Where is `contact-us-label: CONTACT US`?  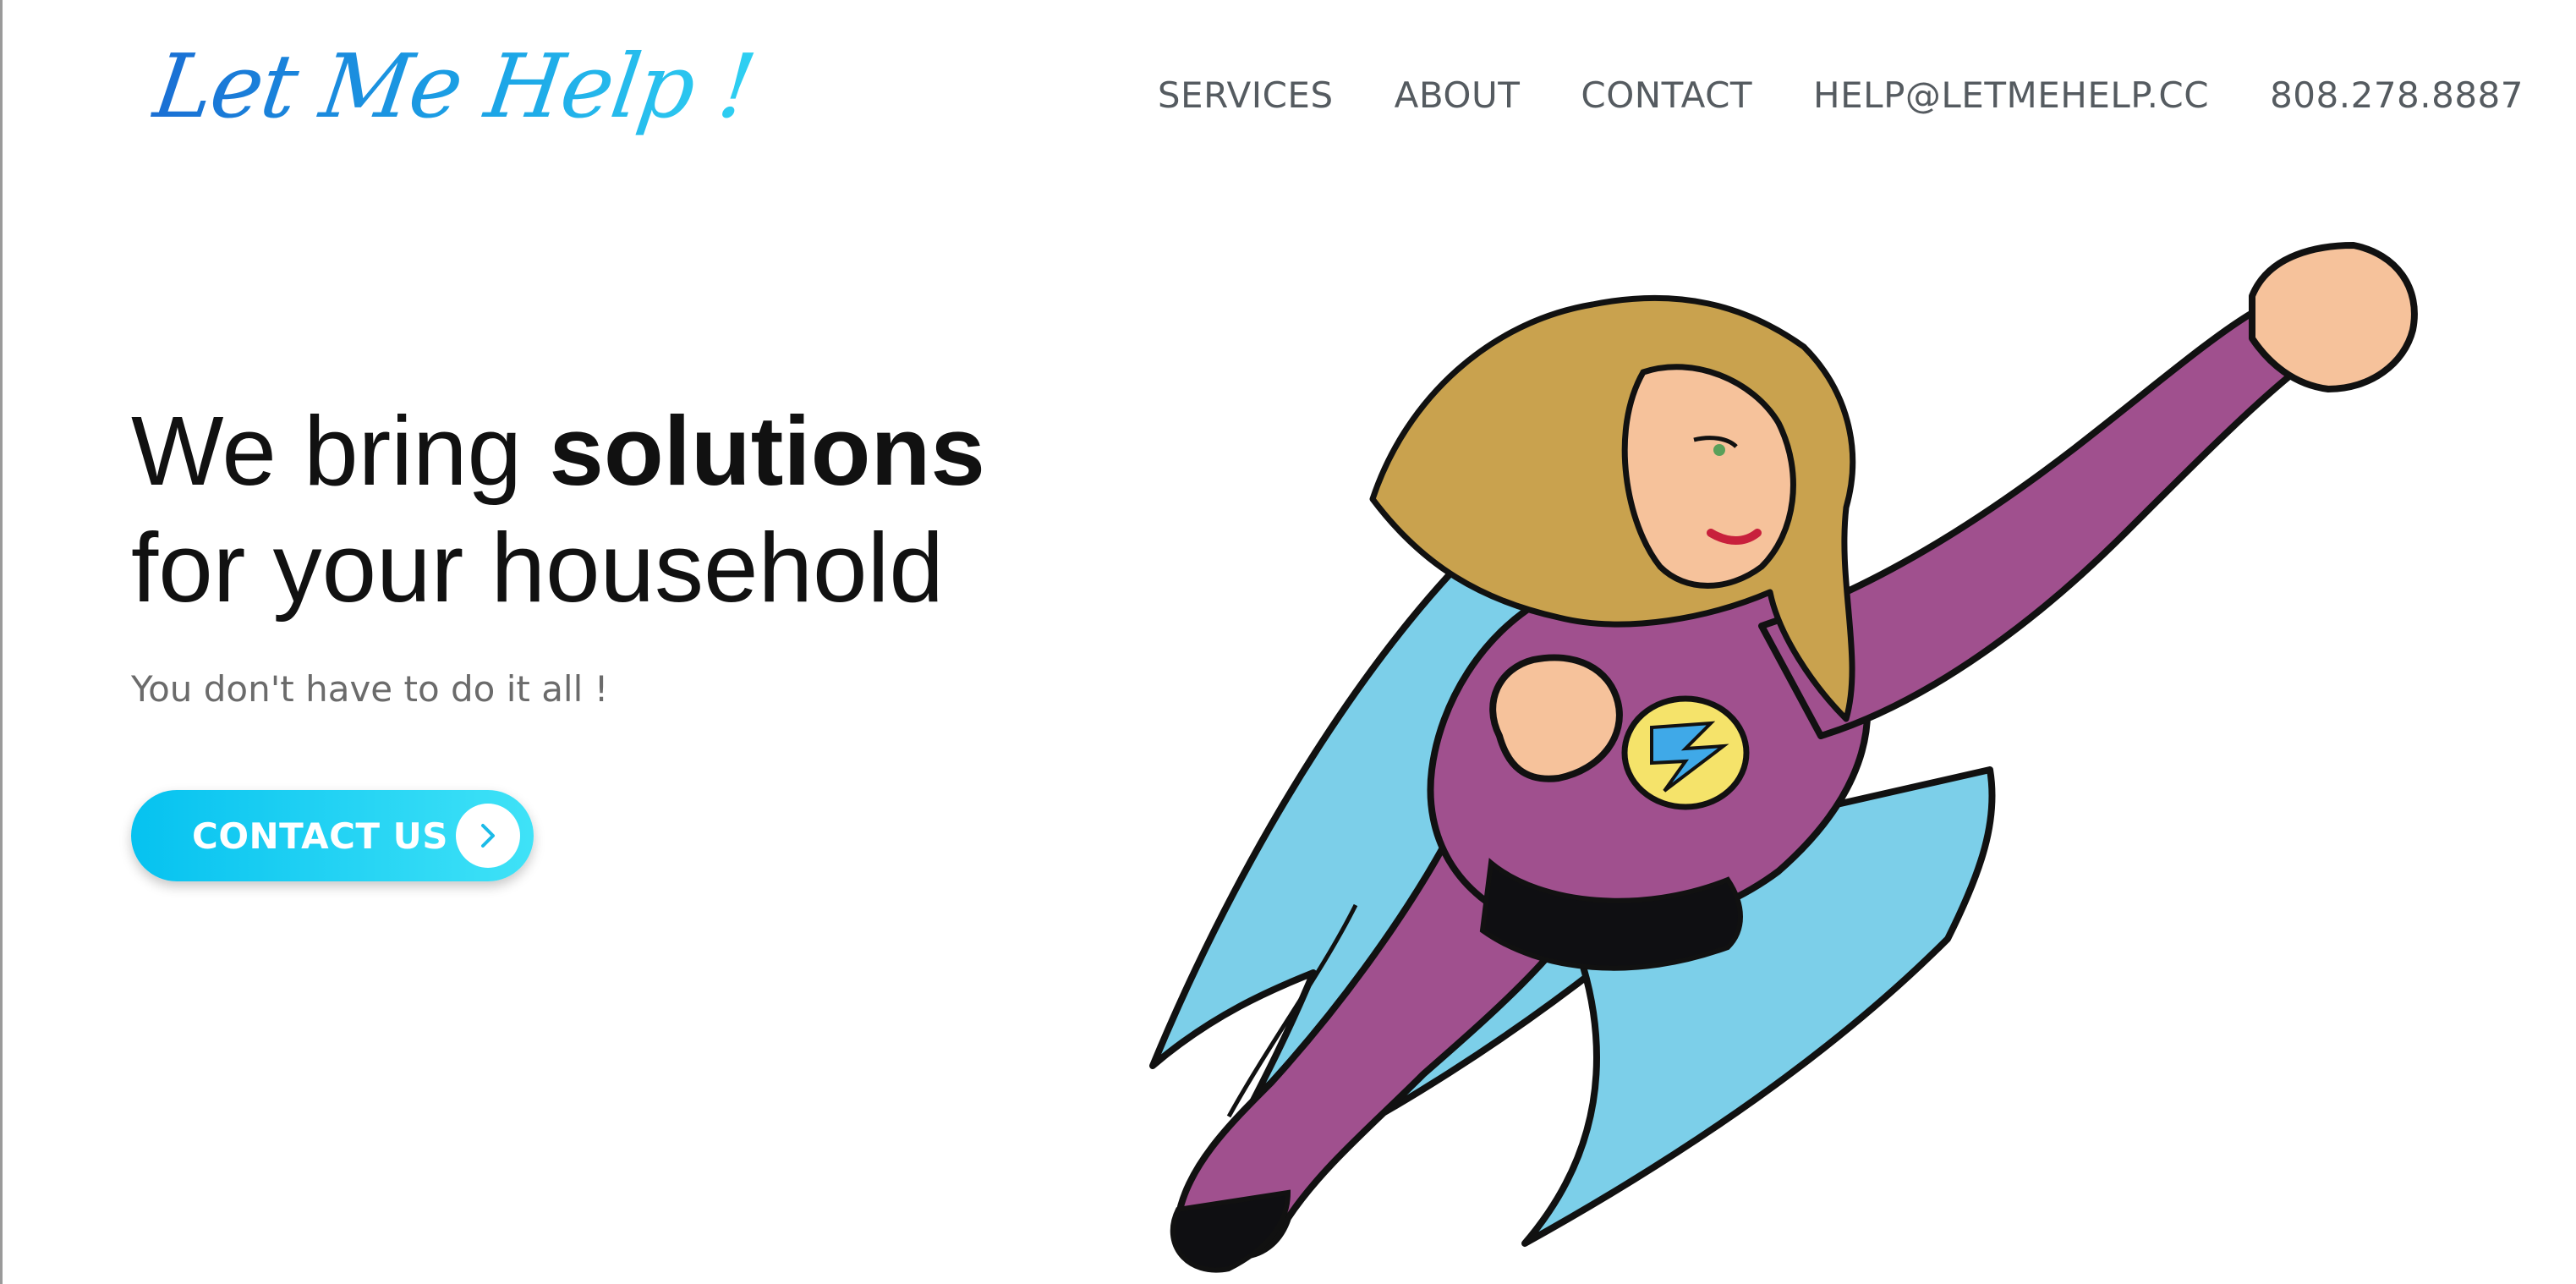 contact-us-label: CONTACT US is located at coordinates (320, 836).